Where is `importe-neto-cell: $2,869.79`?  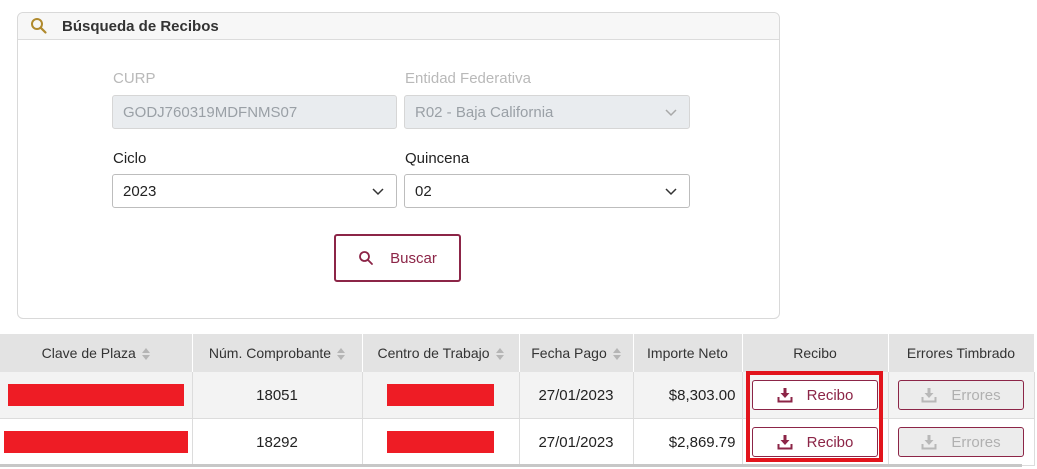 importe-neto-cell: $2,869.79 is located at coordinates (688, 442).